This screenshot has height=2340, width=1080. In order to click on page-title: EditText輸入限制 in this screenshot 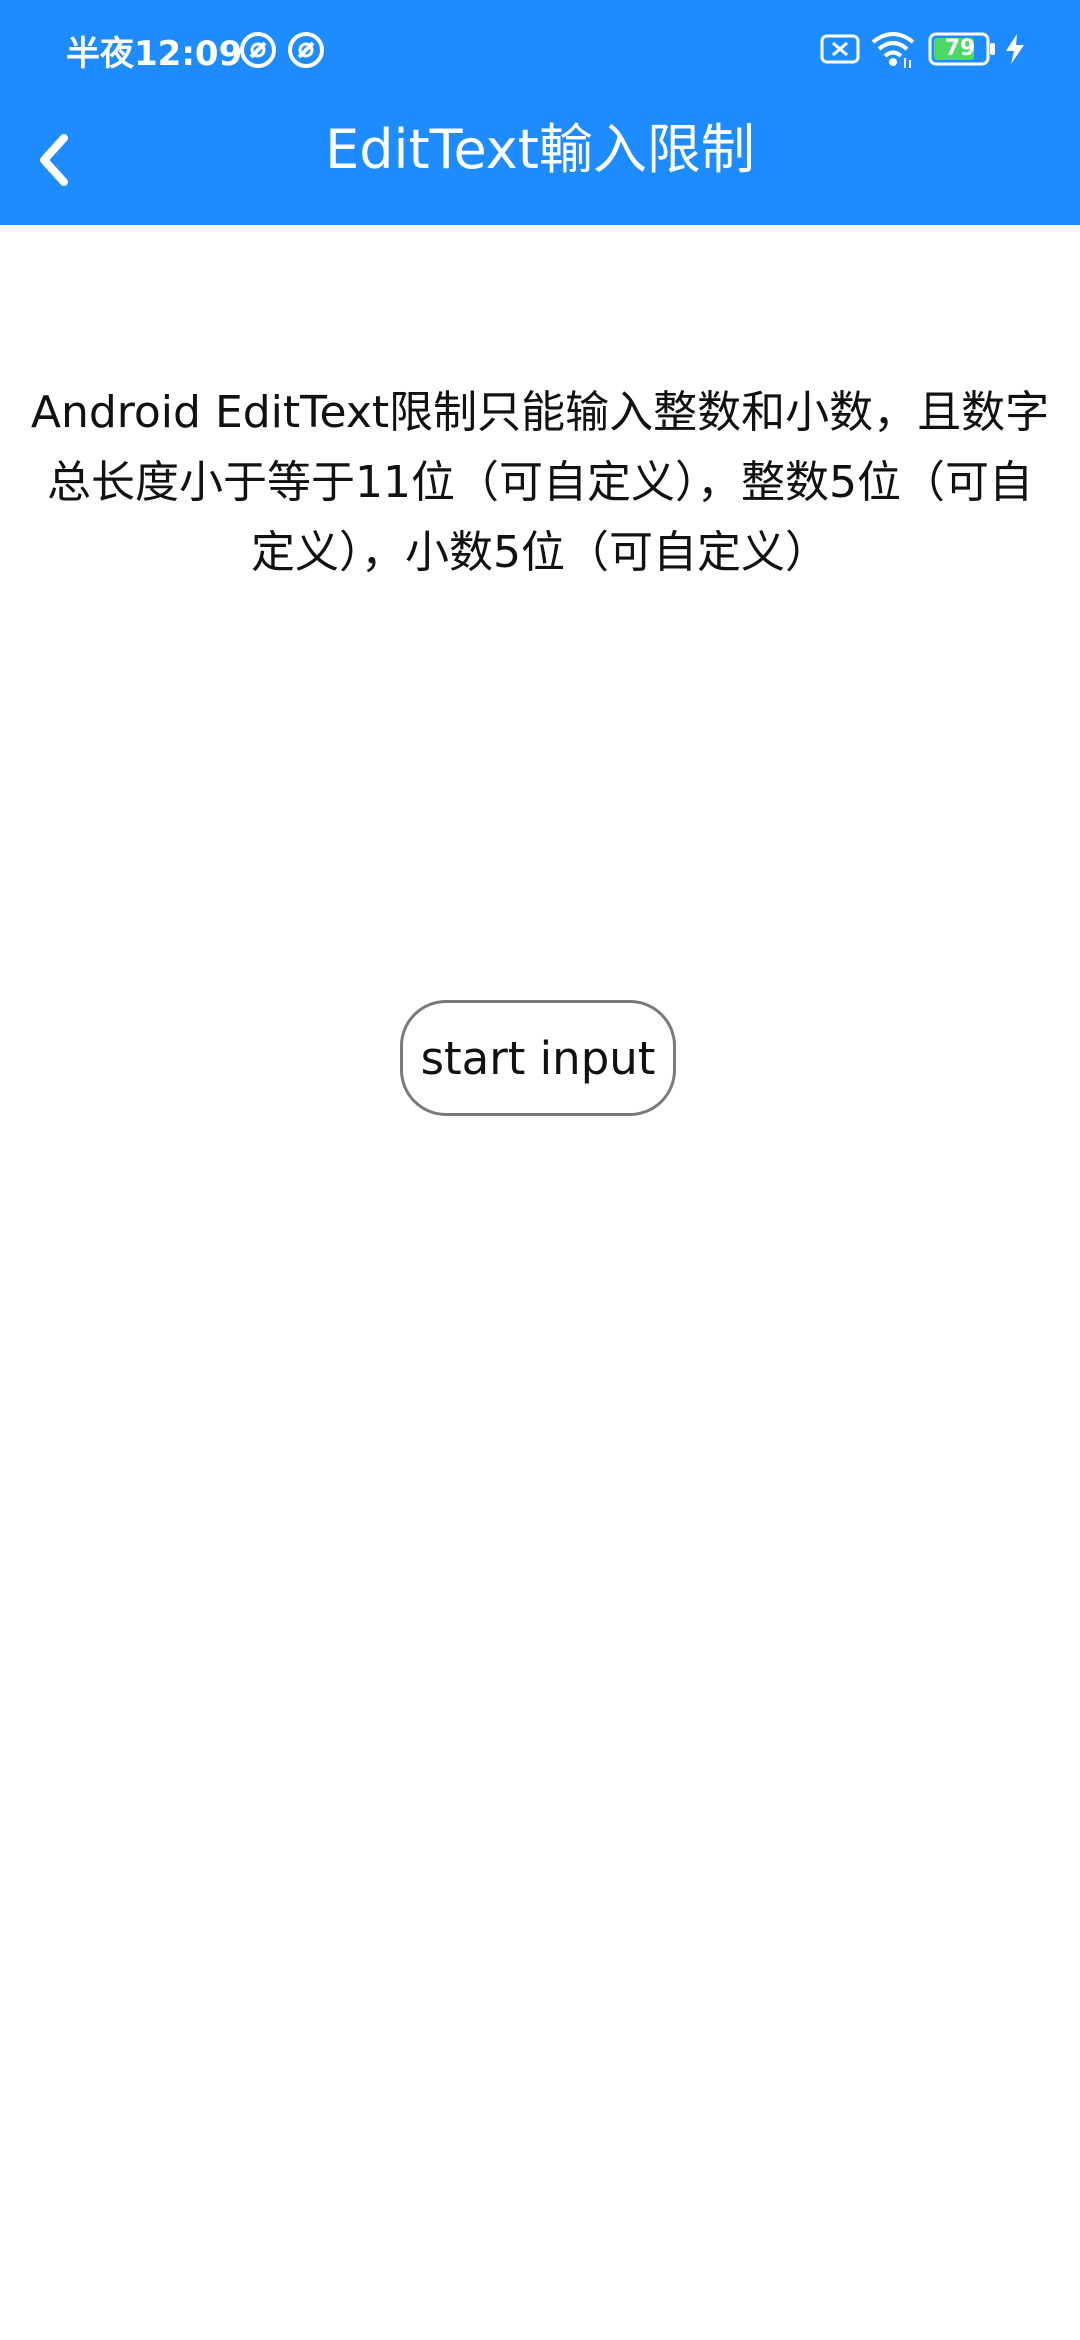, I will do `click(540, 149)`.